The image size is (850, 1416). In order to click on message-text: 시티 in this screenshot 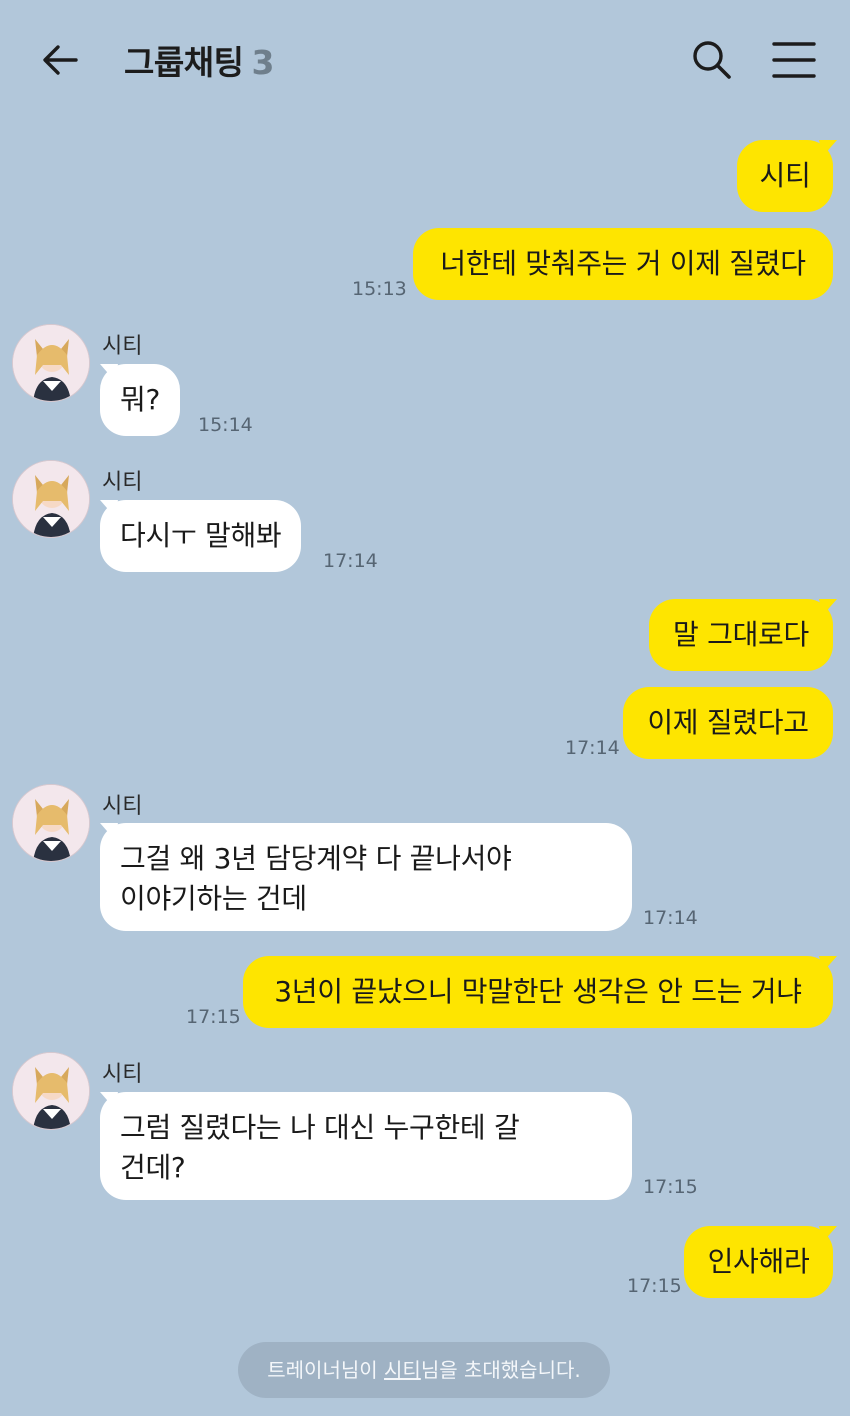, I will do `click(785, 175)`.